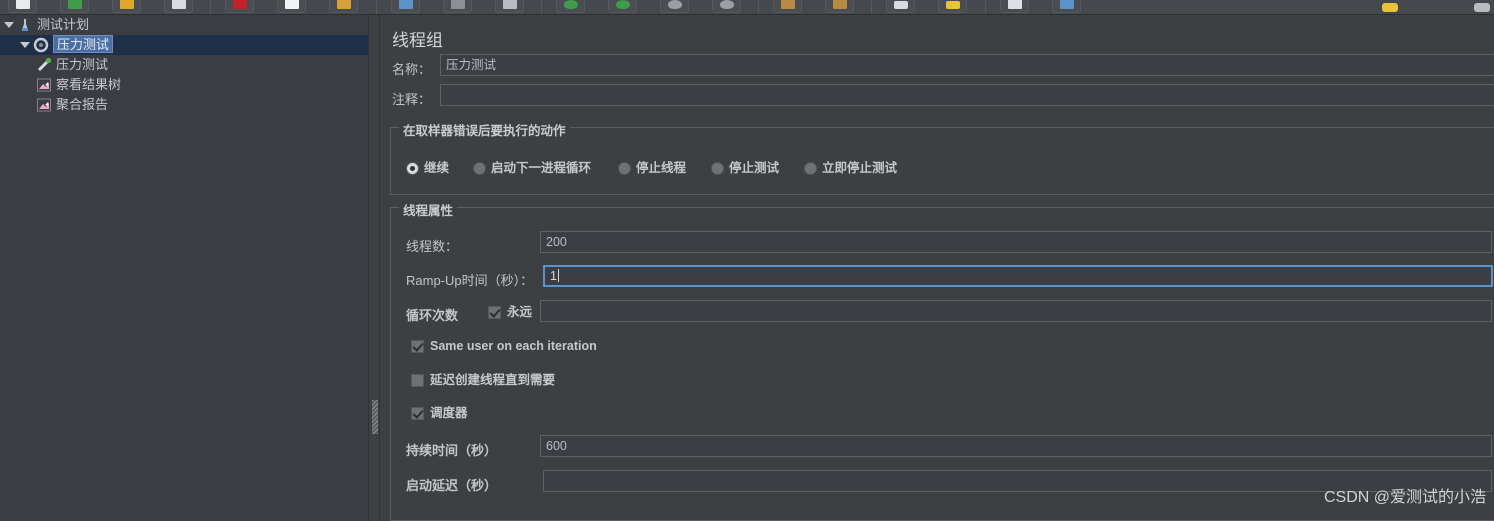 Image resolution: width=1494 pixels, height=521 pixels. What do you see at coordinates (44, 105) in the screenshot?
I see `aggregate-report-icon` at bounding box center [44, 105].